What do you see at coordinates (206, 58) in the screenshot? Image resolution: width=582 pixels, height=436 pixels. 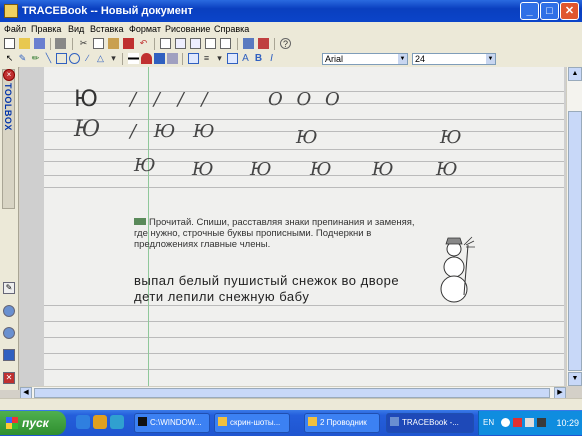 I see `align-icon: ≡` at bounding box center [206, 58].